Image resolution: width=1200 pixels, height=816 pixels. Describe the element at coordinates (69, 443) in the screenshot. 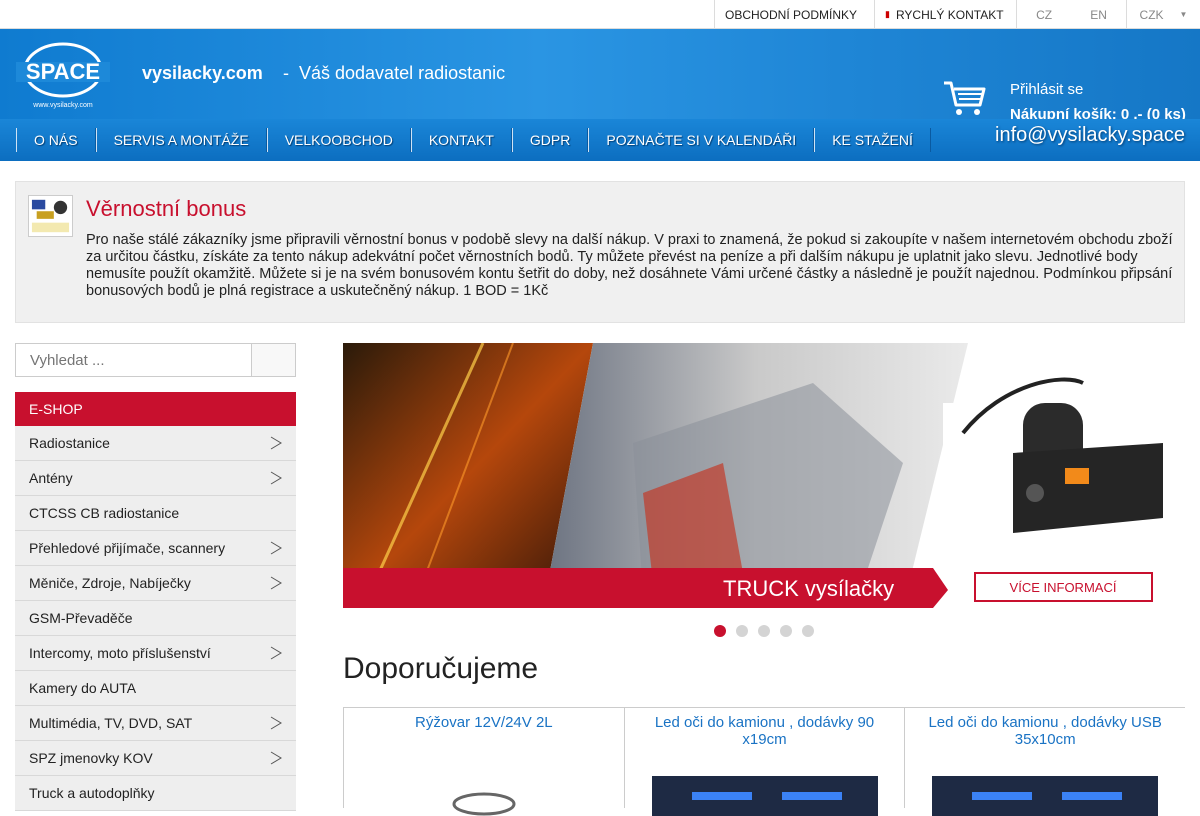

I see `menu-item-label: Radiostanice` at that location.